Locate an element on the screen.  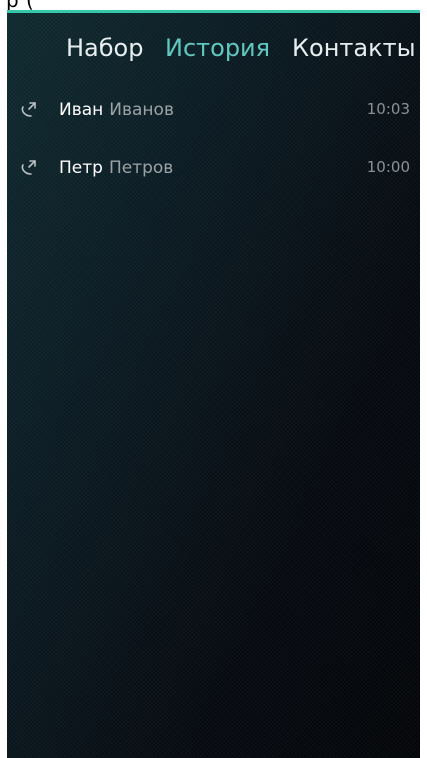
call-list-item: Петр Петров 10:00 is located at coordinates (213, 185).